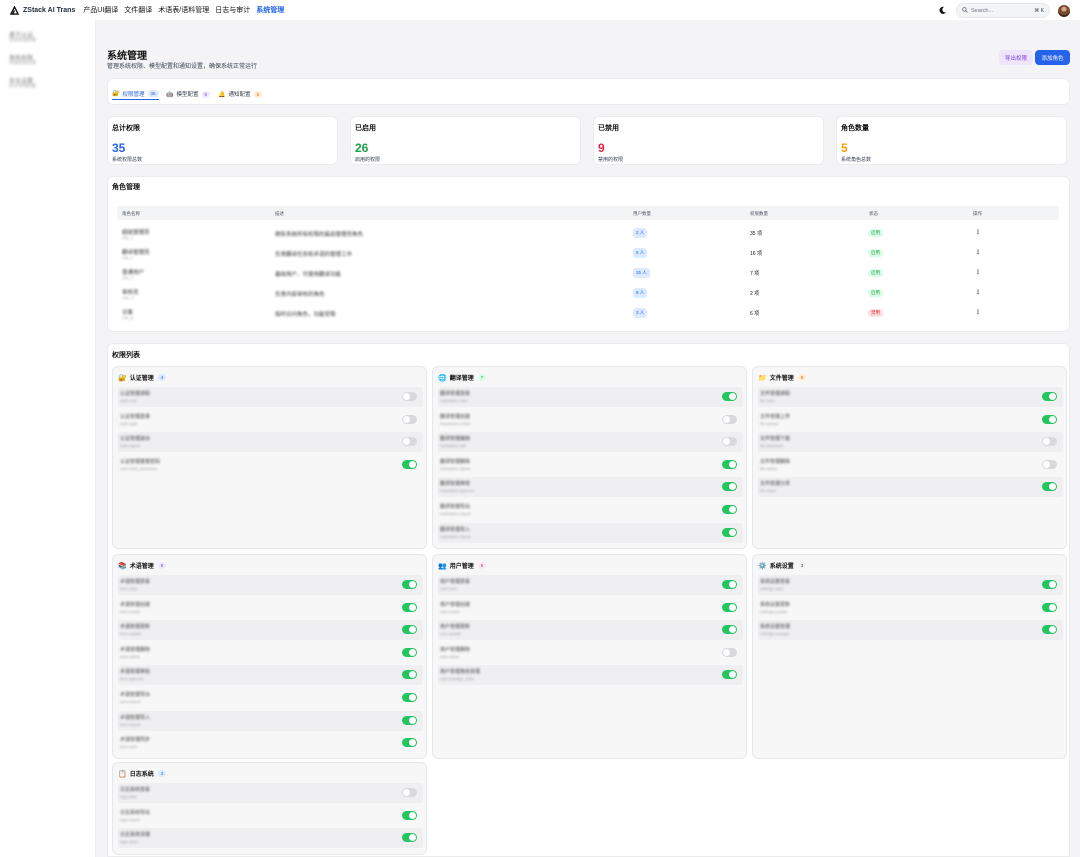 The image size is (1080, 857). I want to click on group-count-badge: 5, so click(802, 377).